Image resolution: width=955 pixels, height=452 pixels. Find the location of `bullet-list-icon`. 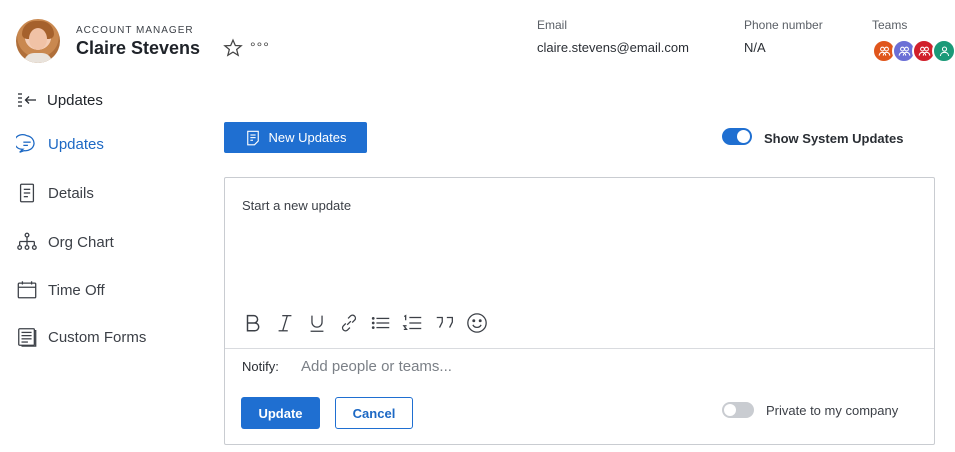

bullet-list-icon is located at coordinates (381, 323).